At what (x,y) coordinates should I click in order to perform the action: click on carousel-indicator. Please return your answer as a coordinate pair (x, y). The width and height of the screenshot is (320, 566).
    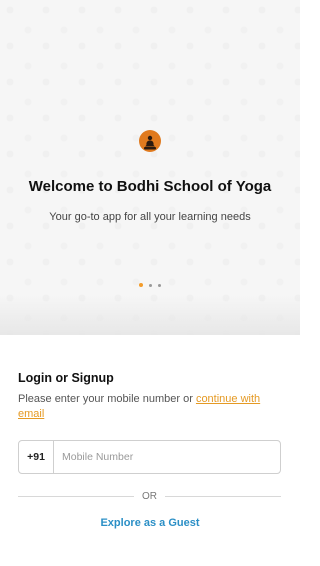
    Looking at the image, I should click on (150, 285).